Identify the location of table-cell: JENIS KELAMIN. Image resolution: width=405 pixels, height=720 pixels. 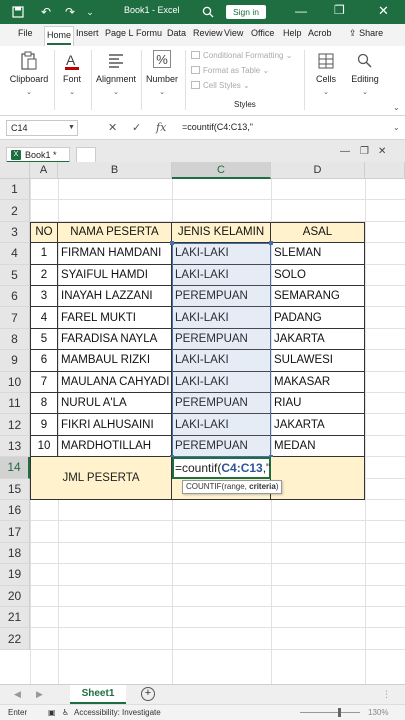
(221, 232).